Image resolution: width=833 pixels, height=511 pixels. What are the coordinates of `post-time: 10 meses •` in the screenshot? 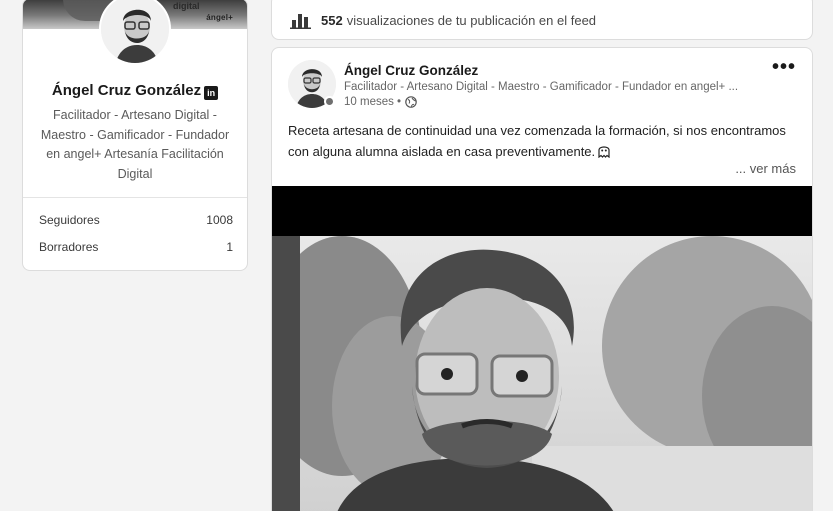 It's located at (373, 102).